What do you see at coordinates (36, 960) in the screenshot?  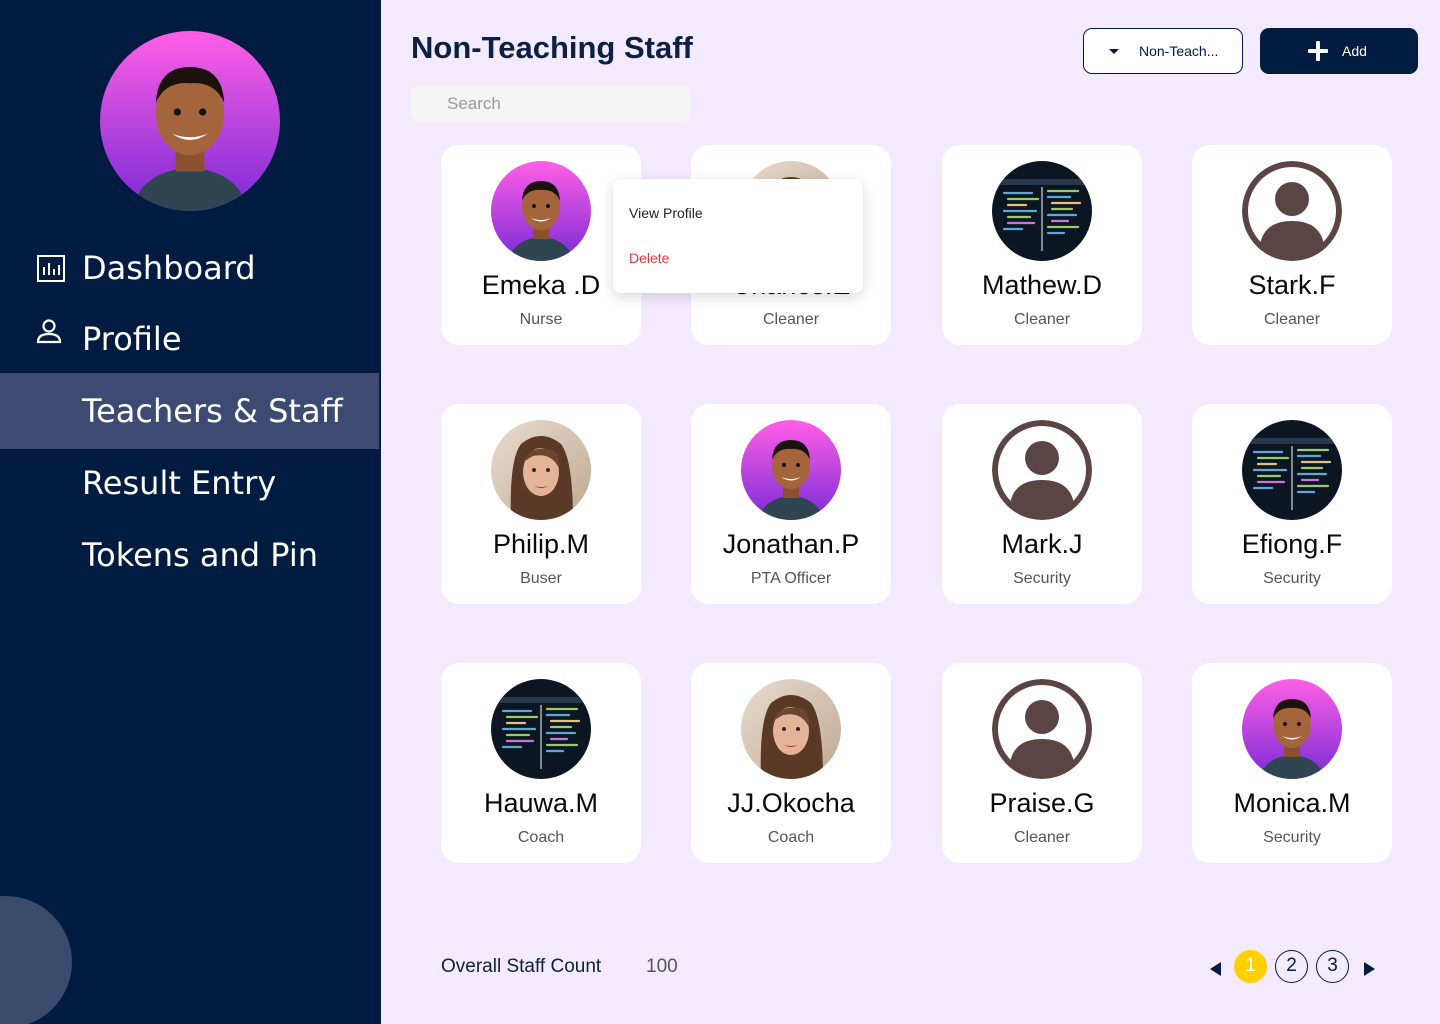 I see `decorative-circle` at bounding box center [36, 960].